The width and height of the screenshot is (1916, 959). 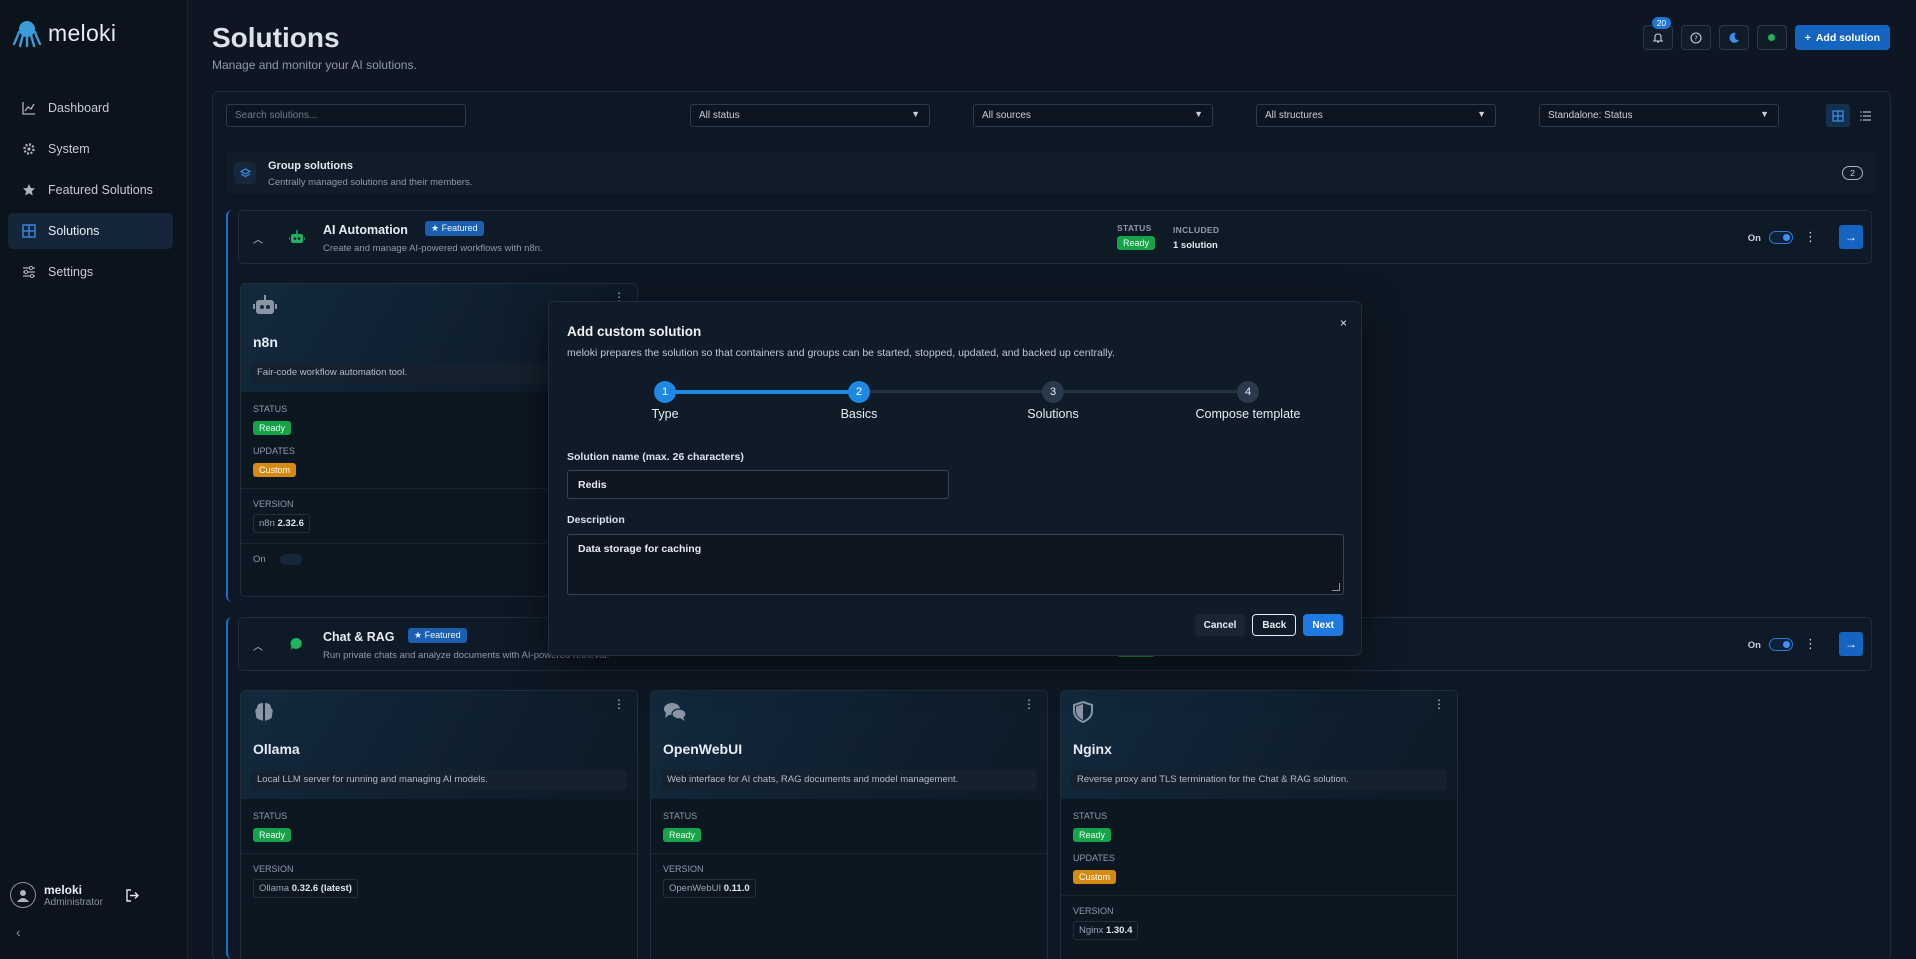 I want to click on sidebar-item-dashboard: Dashboard, so click(x=90, y=108).